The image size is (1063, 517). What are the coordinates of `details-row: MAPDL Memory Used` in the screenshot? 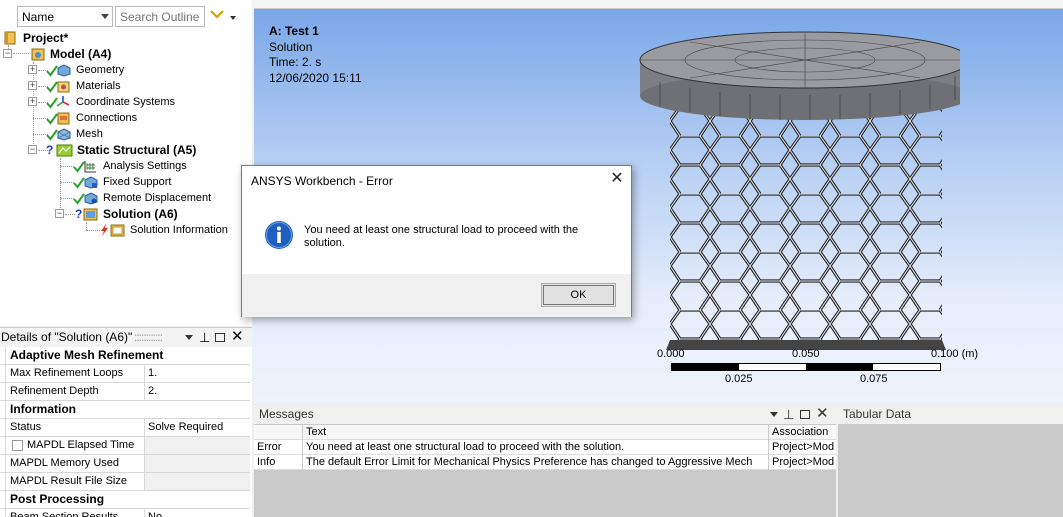 It's located at (125, 464).